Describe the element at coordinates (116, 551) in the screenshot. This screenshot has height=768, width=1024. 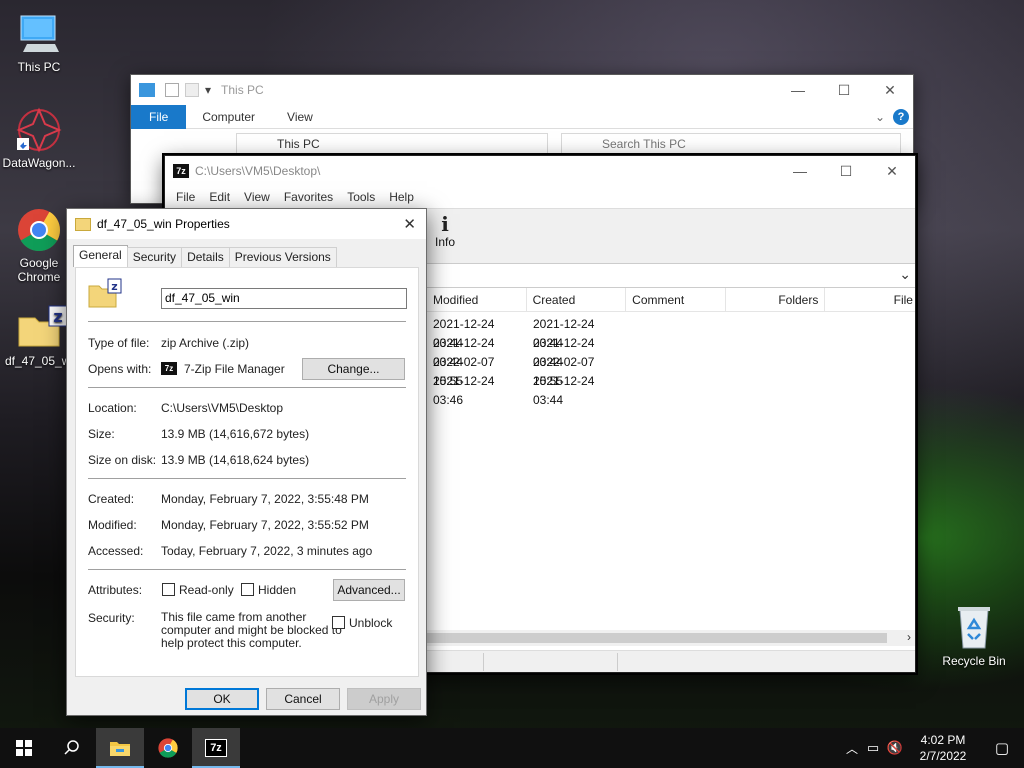
I see `accessed-label: Accessed:` at that location.